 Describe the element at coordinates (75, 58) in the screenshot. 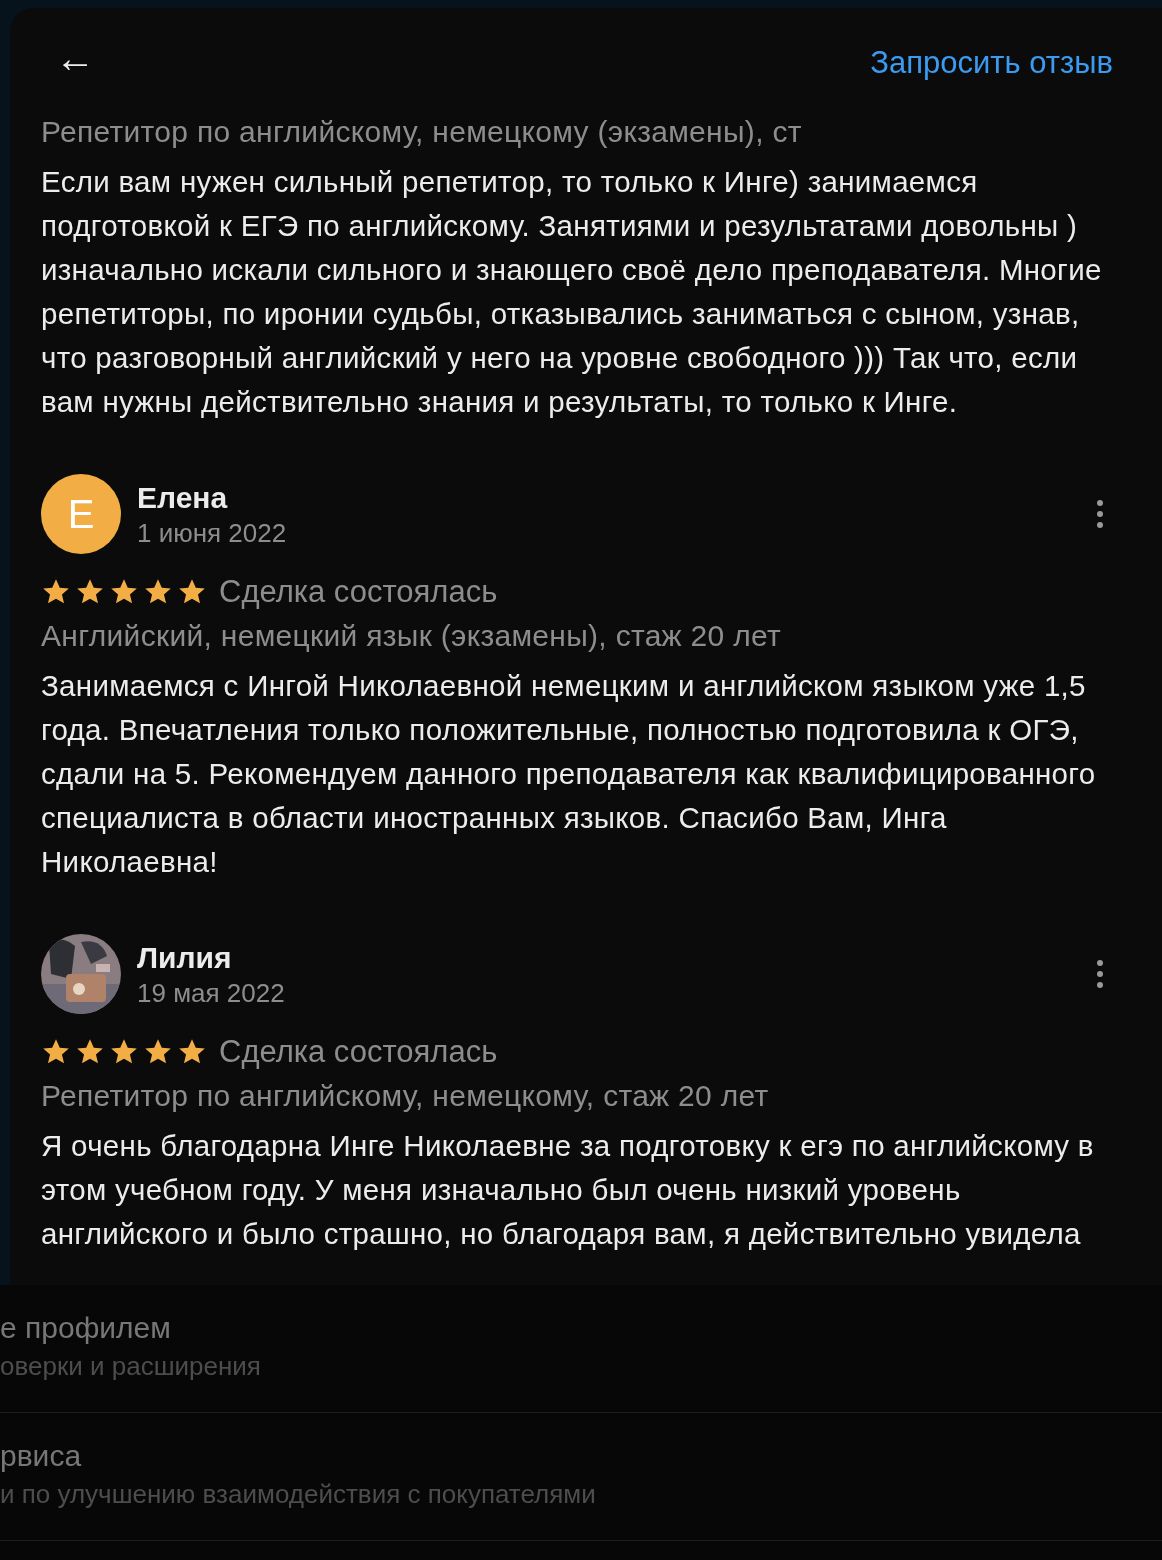

I see `back-button: ←` at that location.